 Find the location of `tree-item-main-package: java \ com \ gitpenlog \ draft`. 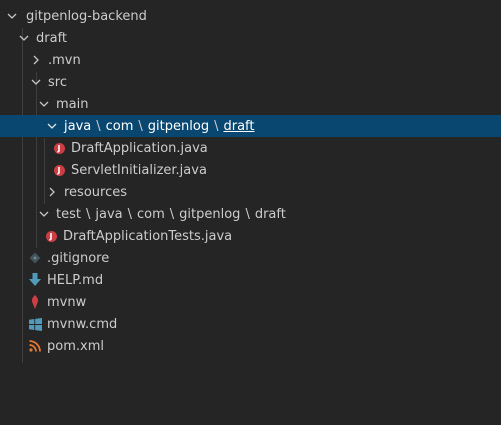

tree-item-main-package: java \ com \ gitpenlog \ draft is located at coordinates (250, 126).